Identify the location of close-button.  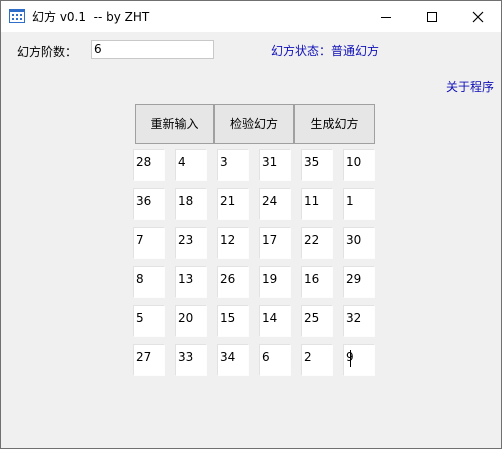
(478, 16).